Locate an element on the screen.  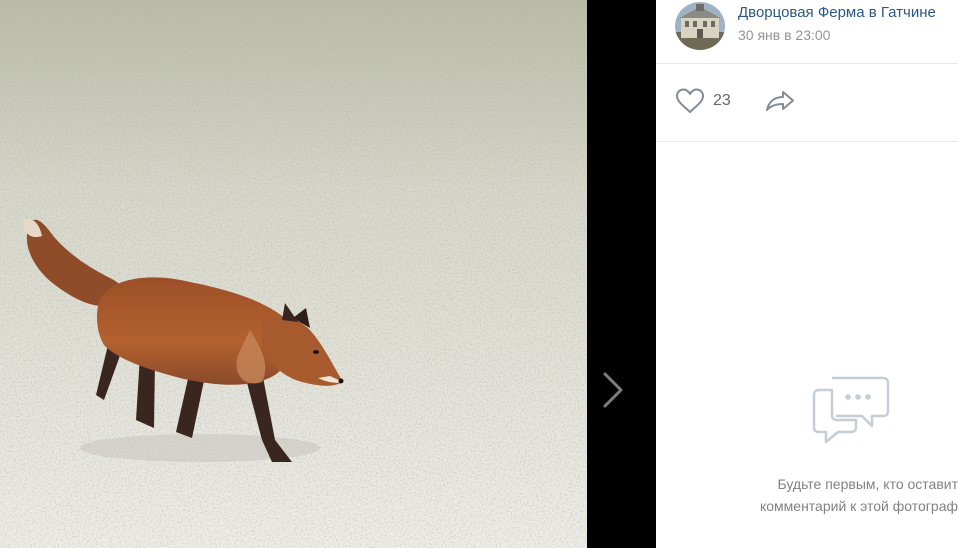
like-count: 23 is located at coordinates (722, 100).